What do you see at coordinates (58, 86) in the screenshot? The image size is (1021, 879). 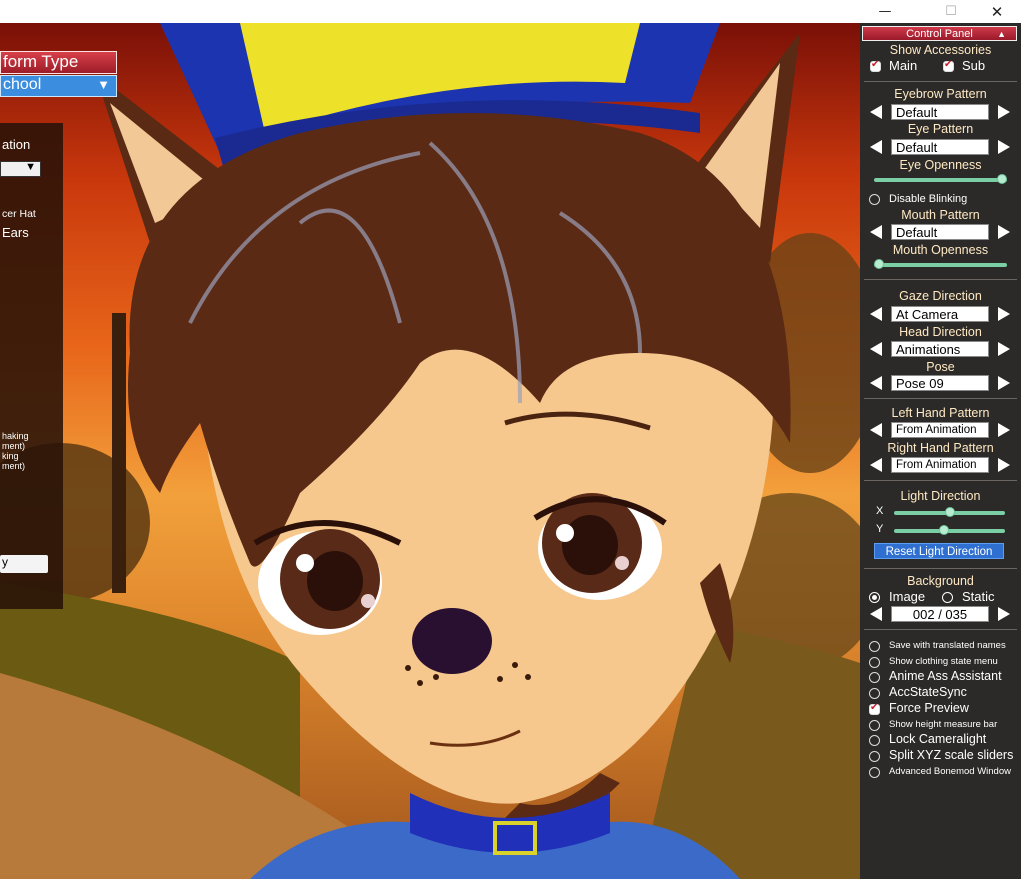 I see `uniform-type-select: chool ▼` at bounding box center [58, 86].